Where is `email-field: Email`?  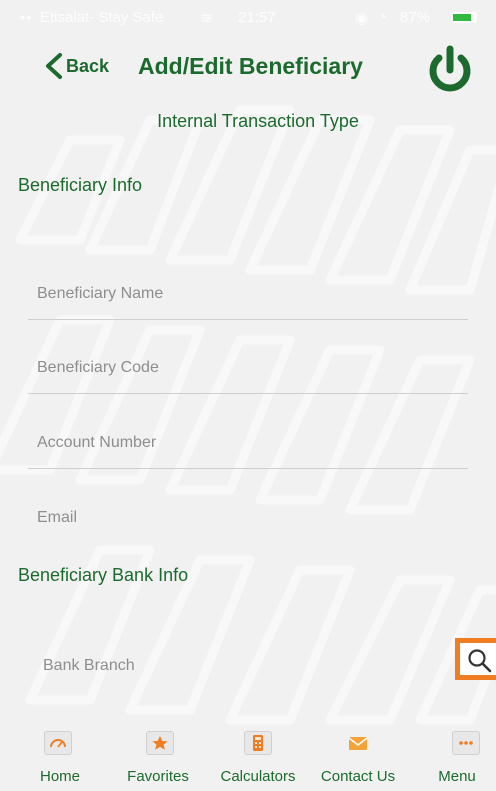
email-field: Email is located at coordinates (248, 519).